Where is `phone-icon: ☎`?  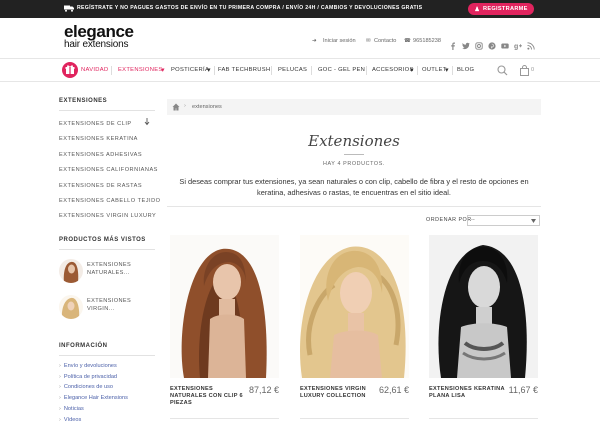 phone-icon: ☎ is located at coordinates (407, 41).